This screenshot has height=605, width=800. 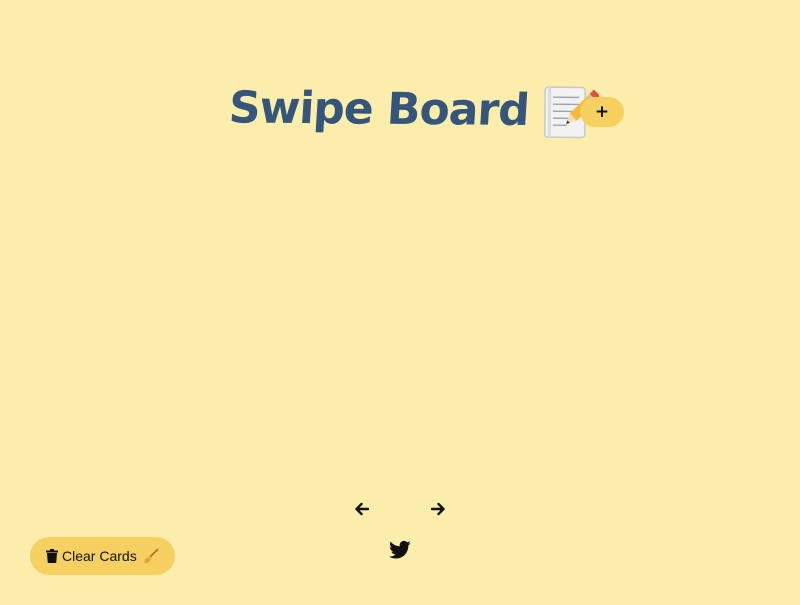 What do you see at coordinates (362, 509) in the screenshot?
I see `arrow-left-icon` at bounding box center [362, 509].